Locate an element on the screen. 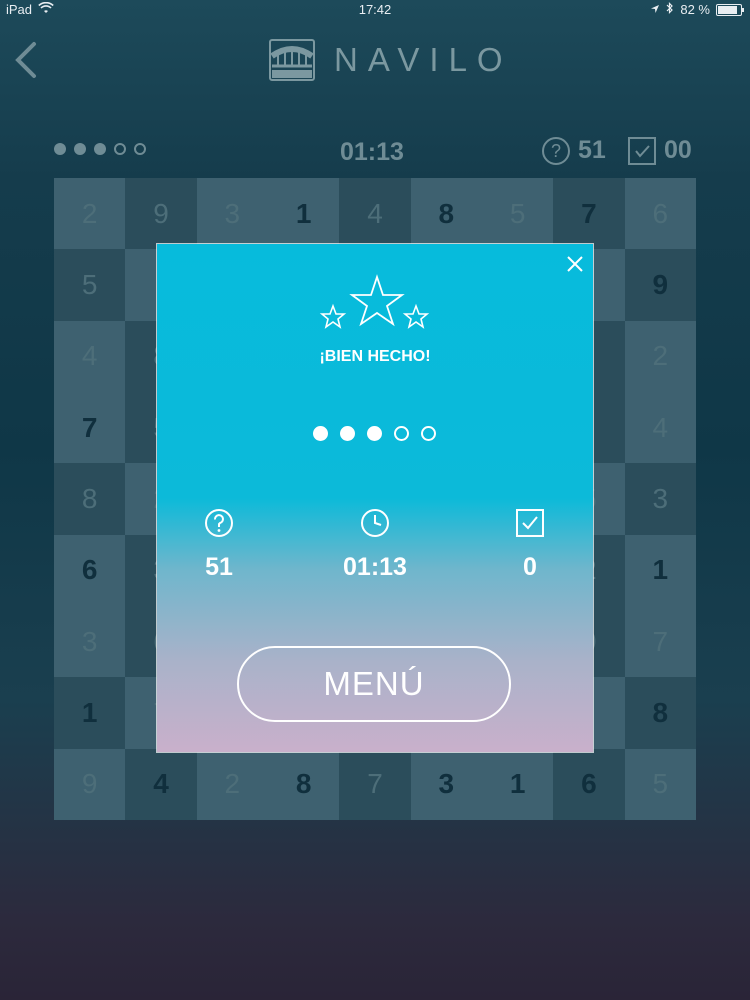 This screenshot has width=750, height=1000. close-icon is located at coordinates (575, 264).